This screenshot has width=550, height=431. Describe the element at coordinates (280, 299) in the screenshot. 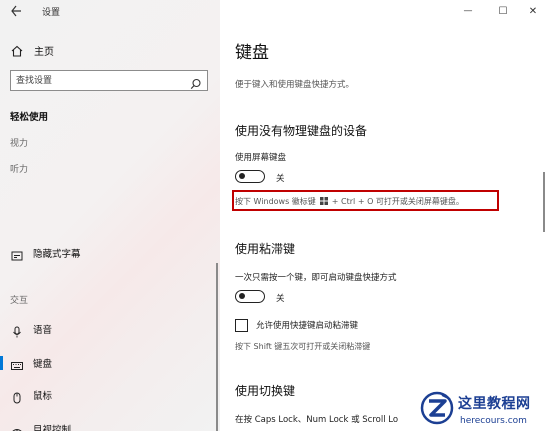

I see `sticky-toggle-state: 关` at that location.